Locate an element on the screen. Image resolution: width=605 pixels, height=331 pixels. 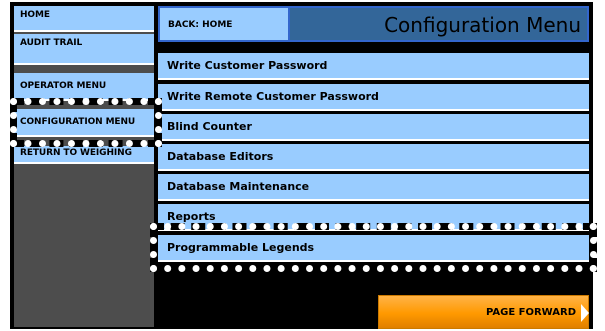
menu-item-database-maintenance: Database Maintenance is located at coordinates (373, 187).